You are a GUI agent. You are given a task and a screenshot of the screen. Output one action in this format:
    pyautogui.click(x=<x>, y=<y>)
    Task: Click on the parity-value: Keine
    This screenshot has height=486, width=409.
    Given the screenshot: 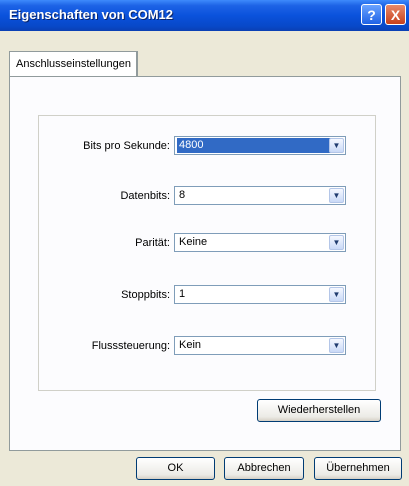 What is the action you would take?
    pyautogui.click(x=193, y=242)
    